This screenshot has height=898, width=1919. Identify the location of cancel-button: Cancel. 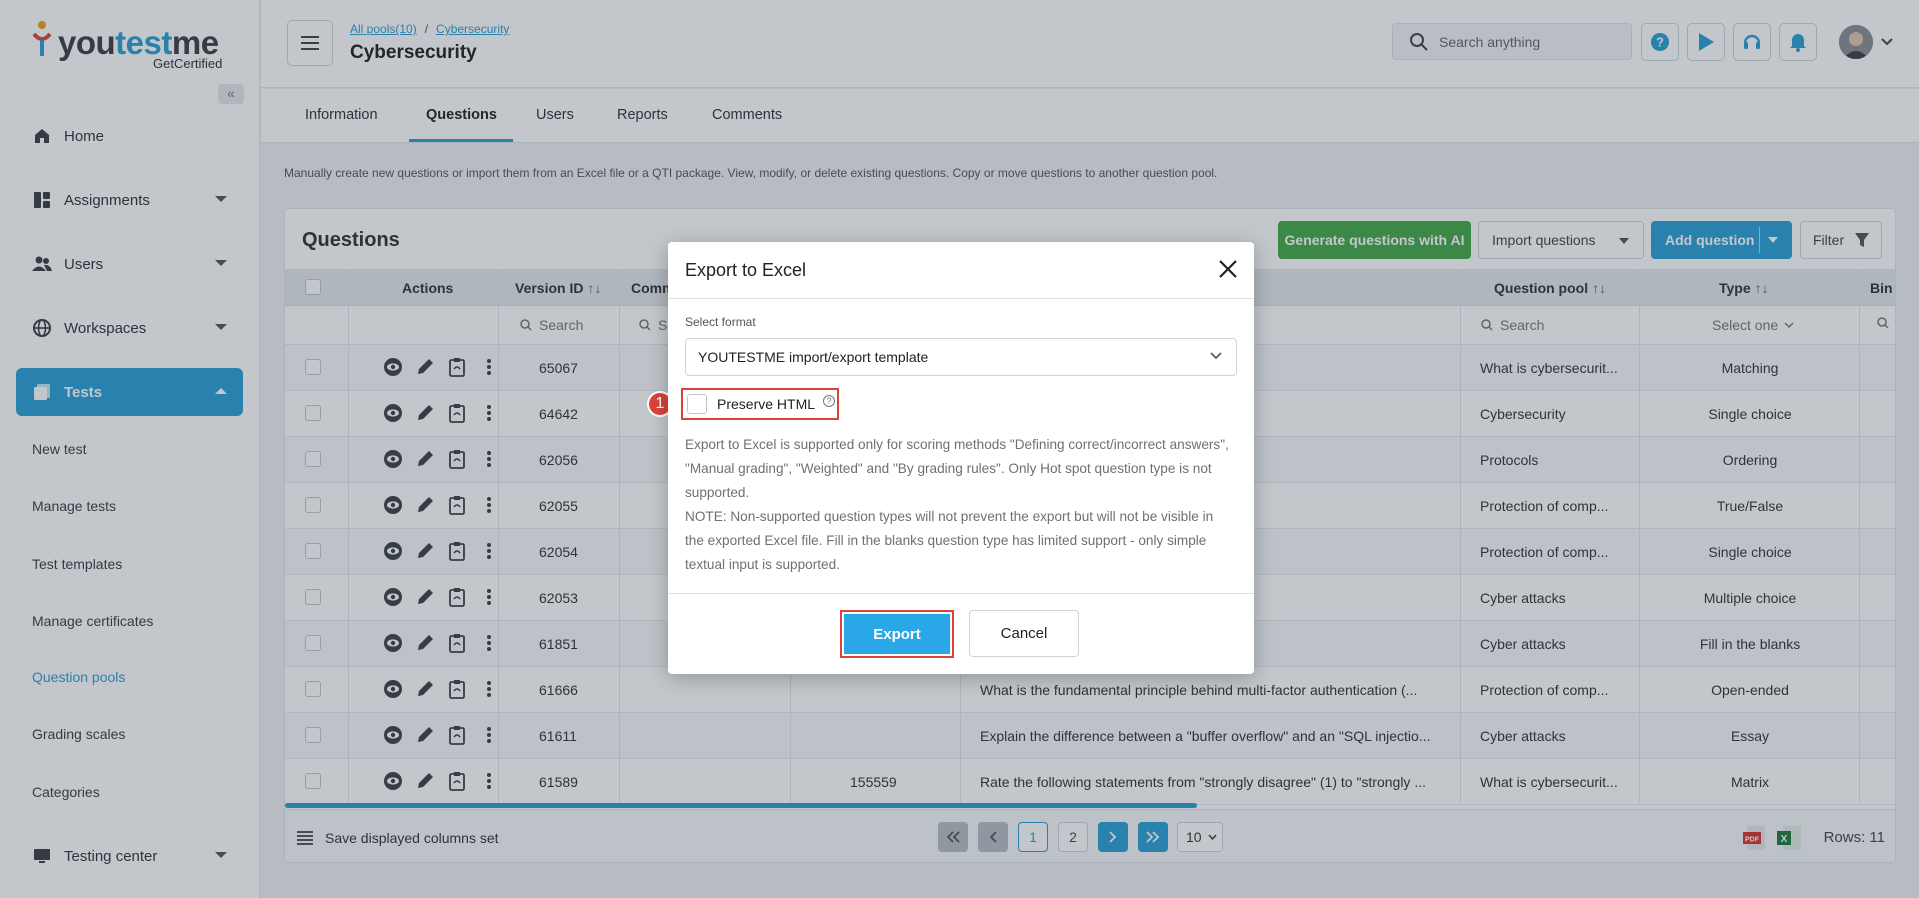
(1024, 633).